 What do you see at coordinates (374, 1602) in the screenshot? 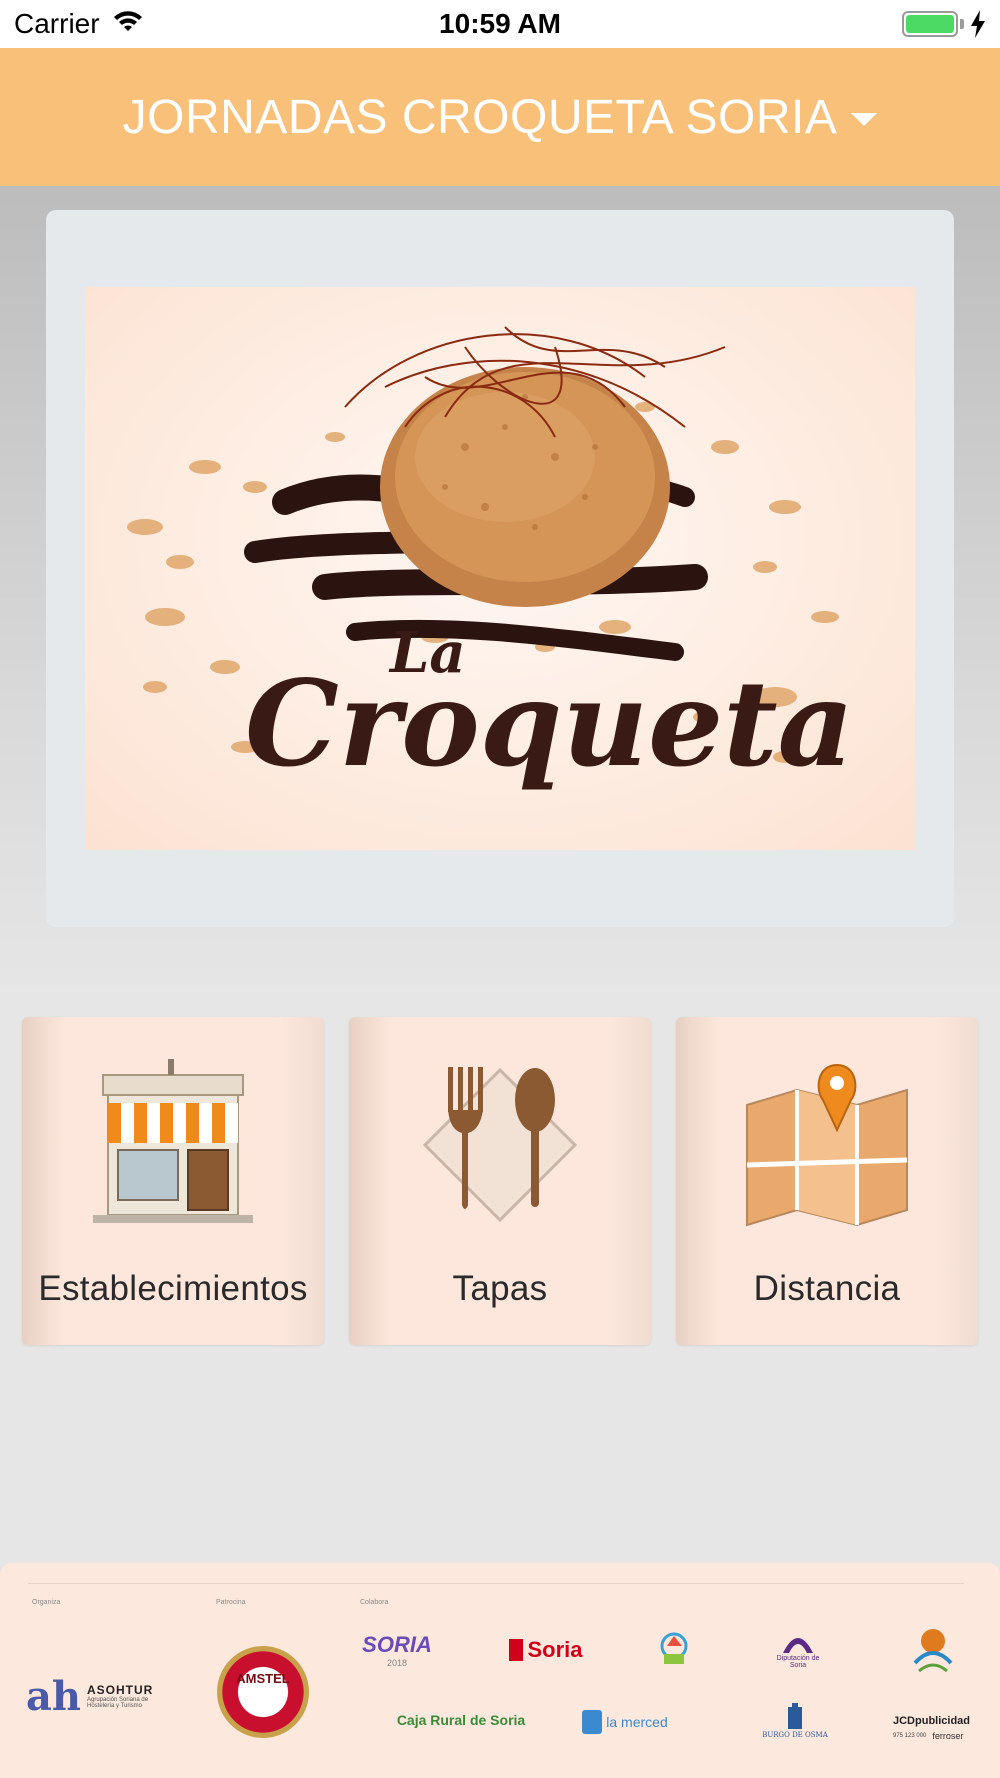
I see `label-colabora: Colabora` at bounding box center [374, 1602].